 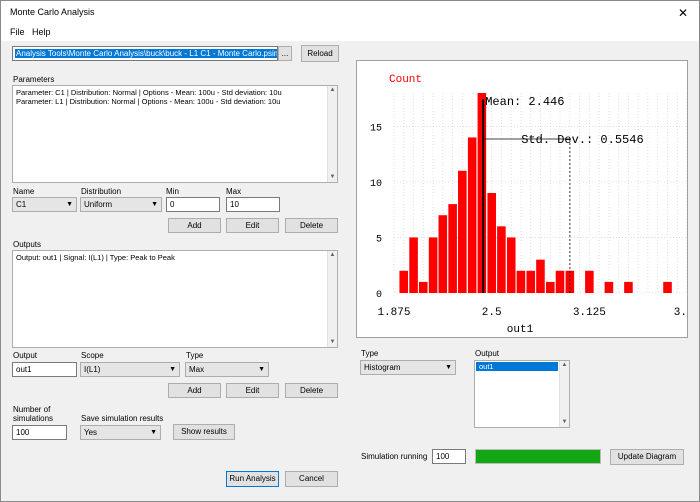 What do you see at coordinates (194, 390) in the screenshot?
I see `output-add-button: Add` at bounding box center [194, 390].